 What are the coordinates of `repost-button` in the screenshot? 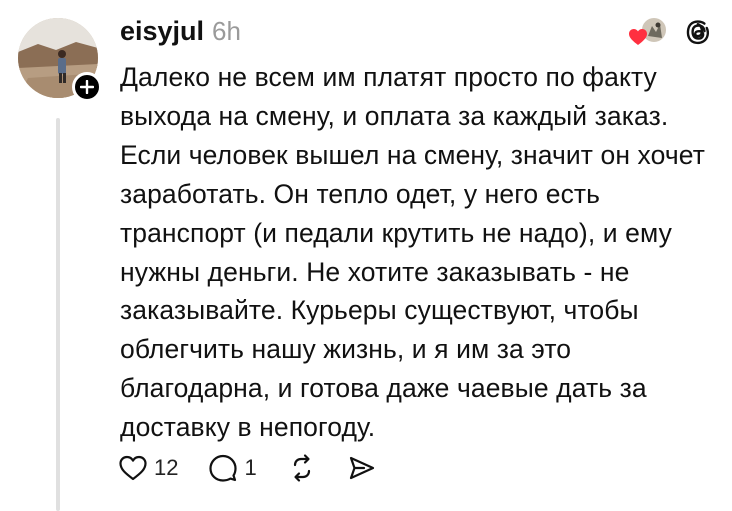 It's located at (302, 468).